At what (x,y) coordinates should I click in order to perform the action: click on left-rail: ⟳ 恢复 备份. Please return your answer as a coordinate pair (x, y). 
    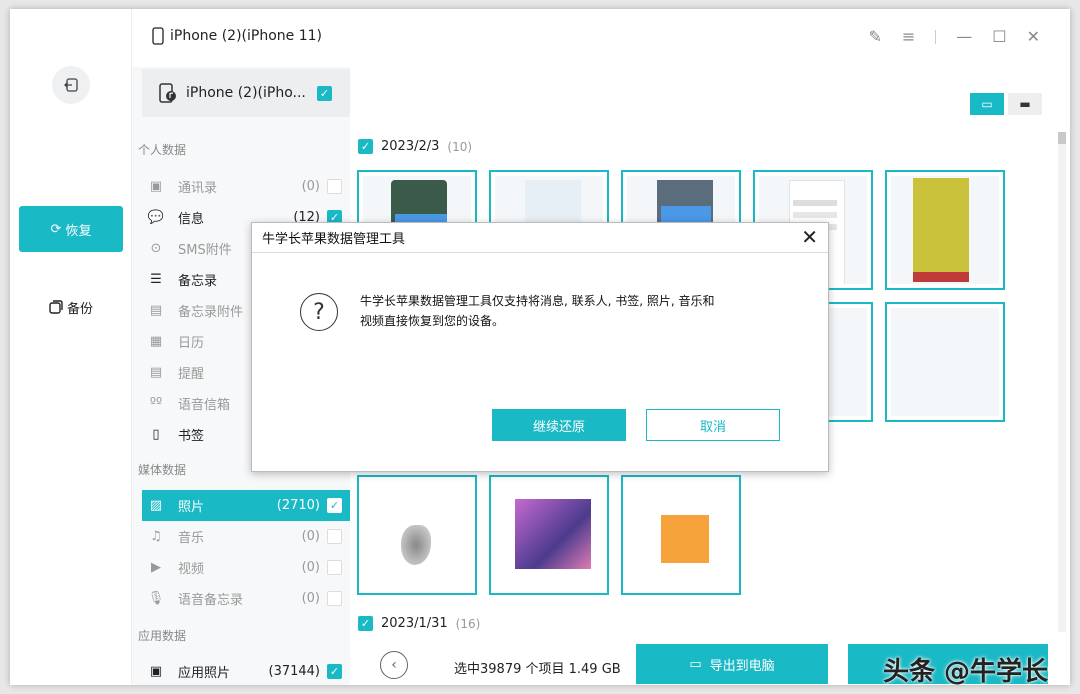
    Looking at the image, I should click on (71, 347).